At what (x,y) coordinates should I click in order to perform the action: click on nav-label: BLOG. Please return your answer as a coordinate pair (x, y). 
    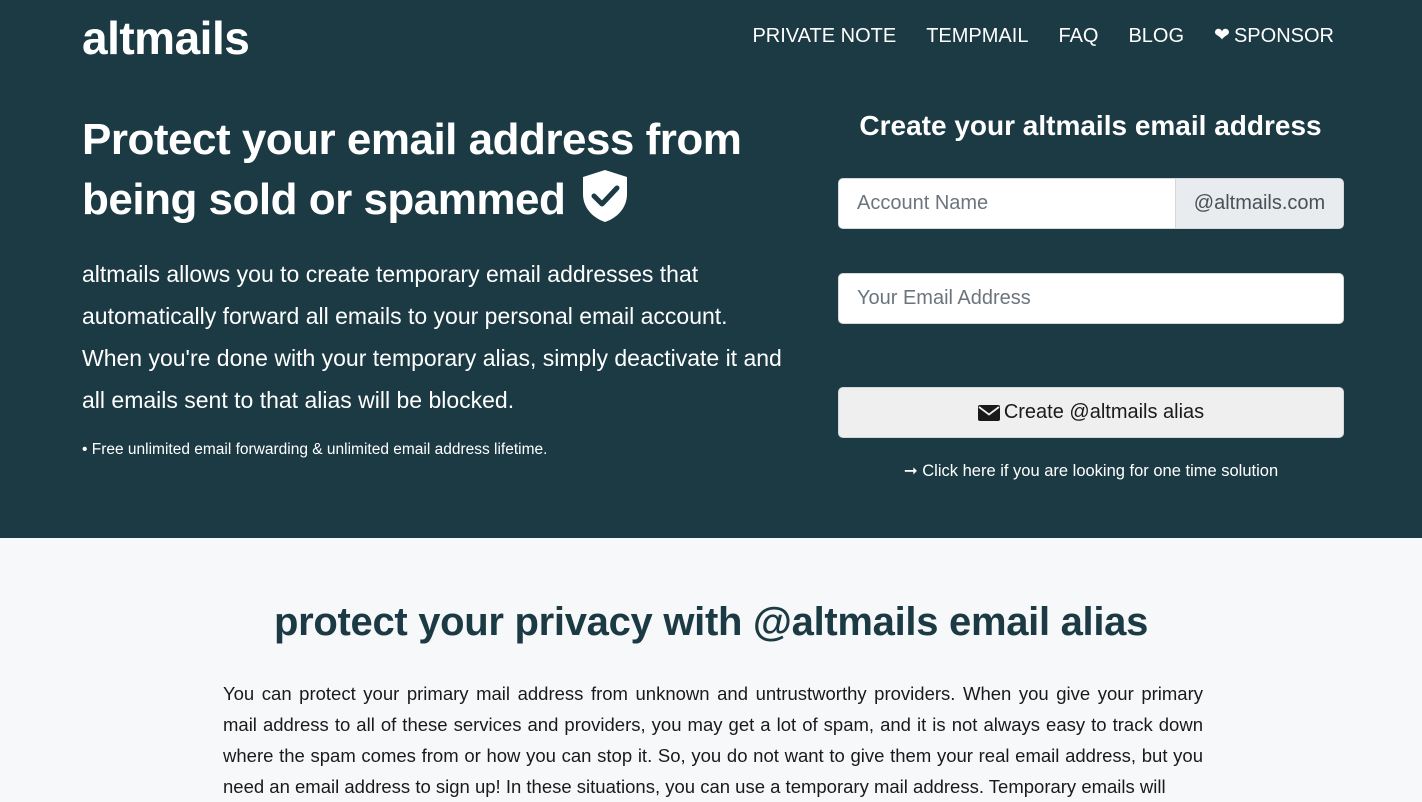
    Looking at the image, I should click on (1156, 36).